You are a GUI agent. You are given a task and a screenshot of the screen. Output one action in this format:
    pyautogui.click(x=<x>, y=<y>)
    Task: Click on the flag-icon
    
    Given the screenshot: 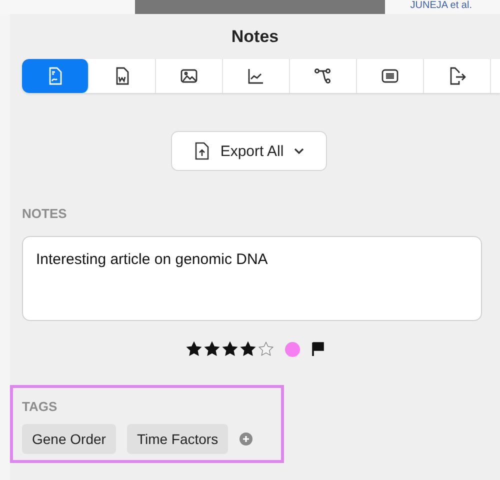 What is the action you would take?
    pyautogui.click(x=317, y=349)
    